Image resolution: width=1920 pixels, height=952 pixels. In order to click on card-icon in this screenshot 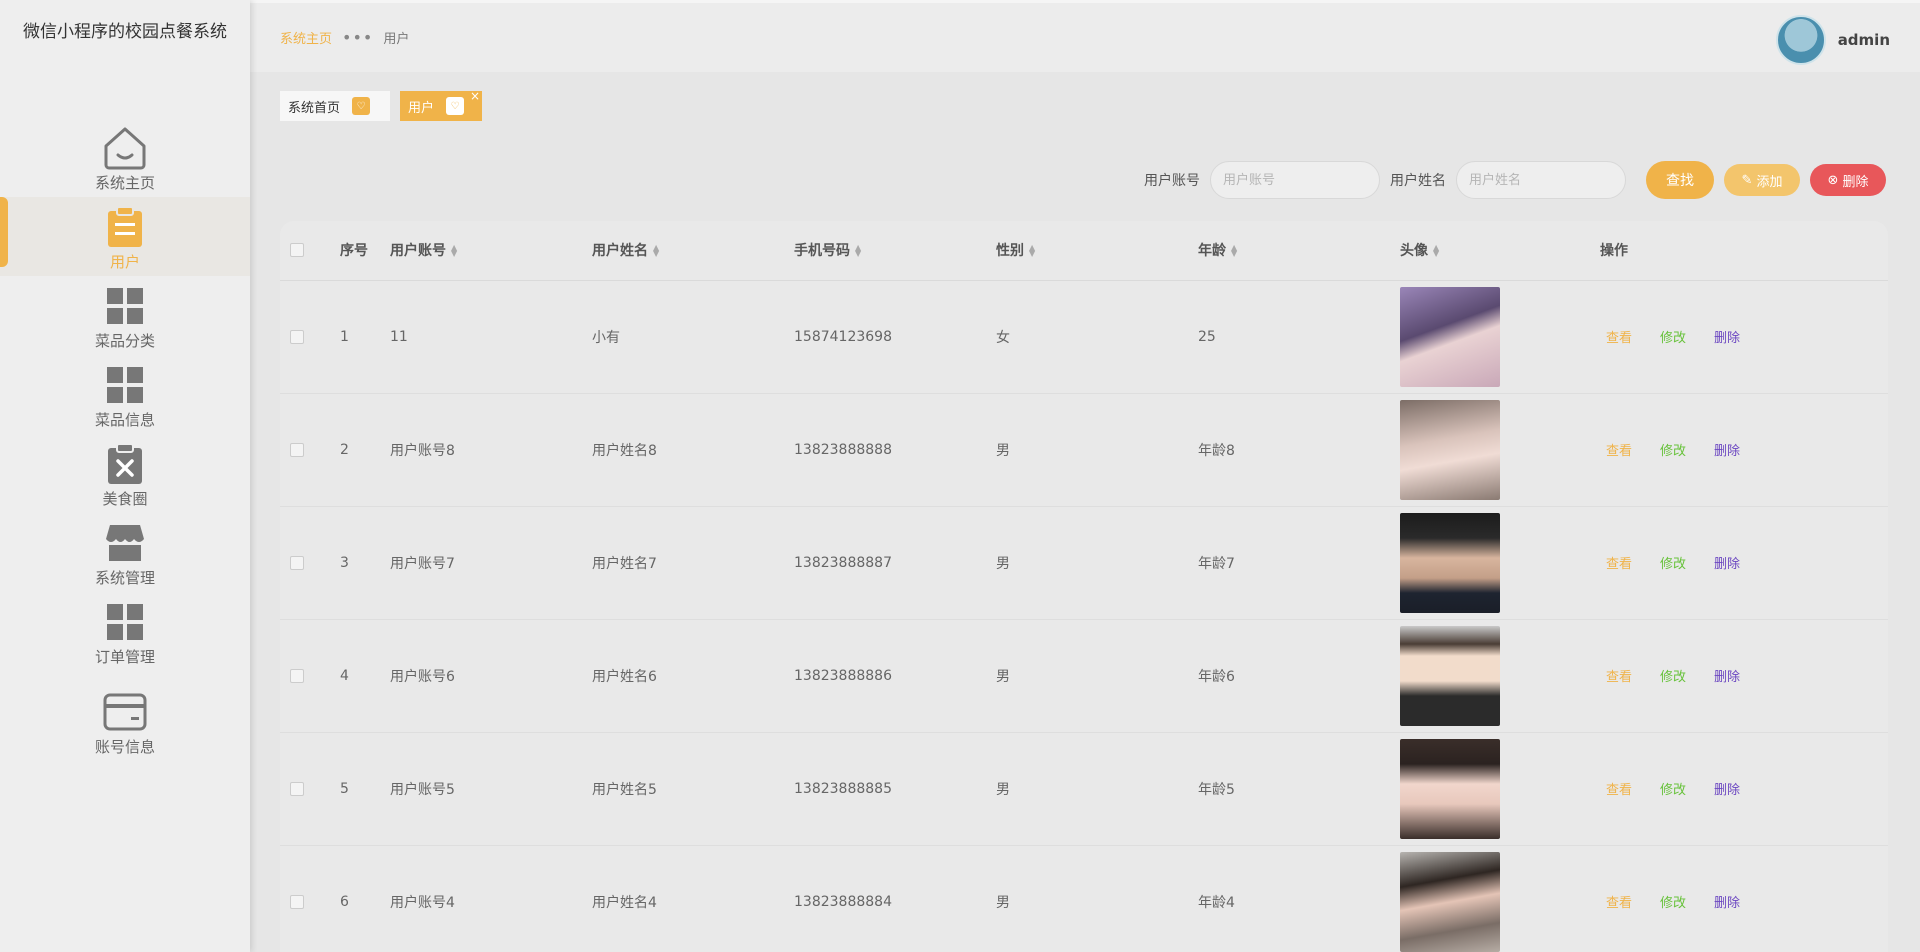, I will do `click(125, 712)`.